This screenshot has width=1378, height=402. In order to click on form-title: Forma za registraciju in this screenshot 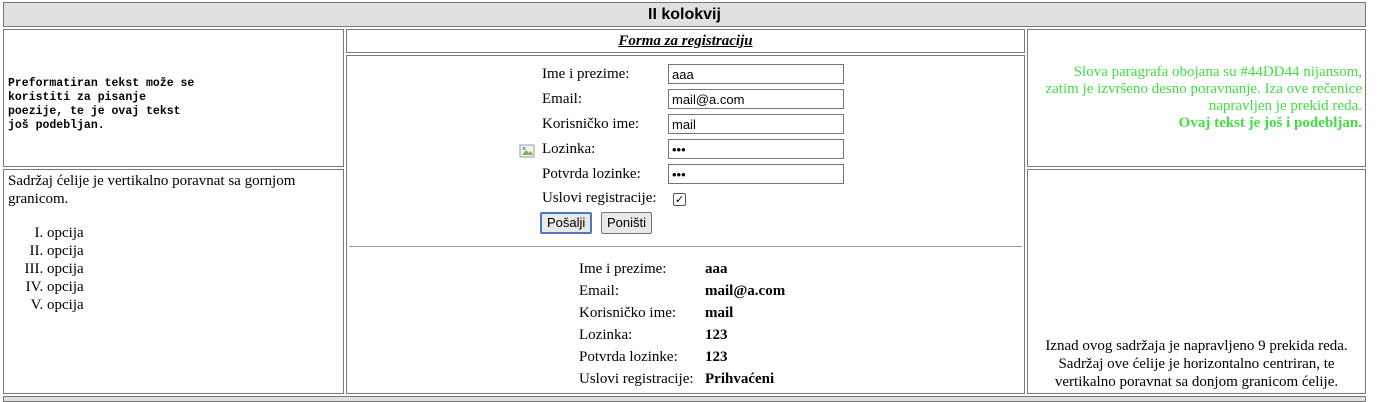, I will do `click(685, 41)`.